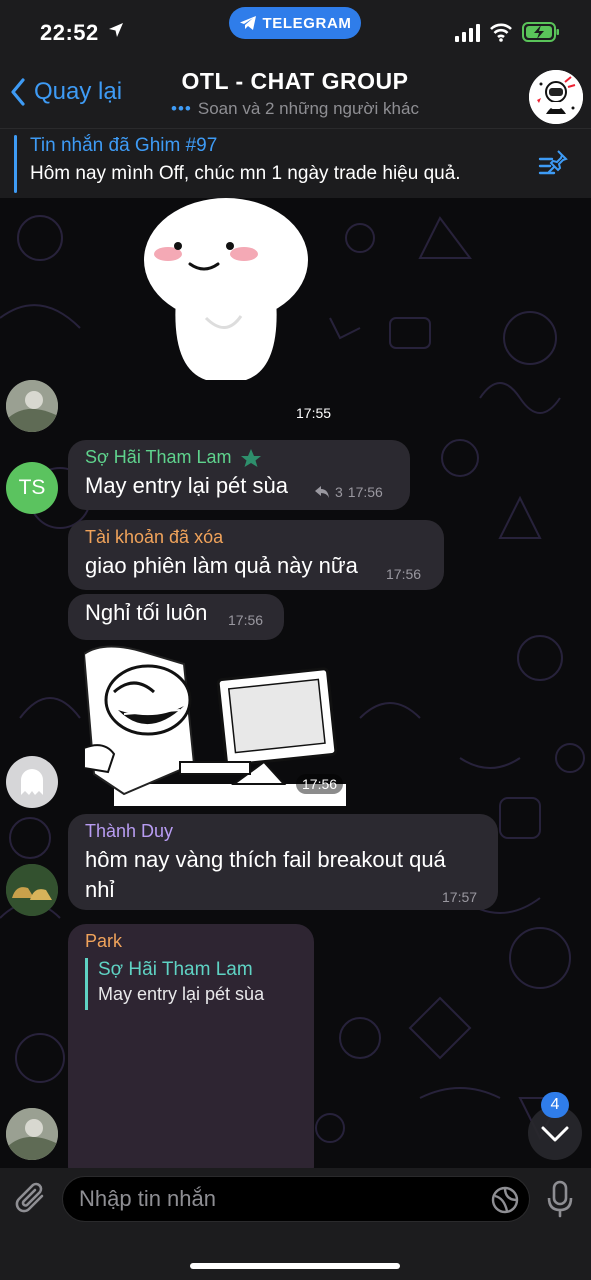  What do you see at coordinates (501, 32) in the screenshot?
I see `wifi-icon` at bounding box center [501, 32].